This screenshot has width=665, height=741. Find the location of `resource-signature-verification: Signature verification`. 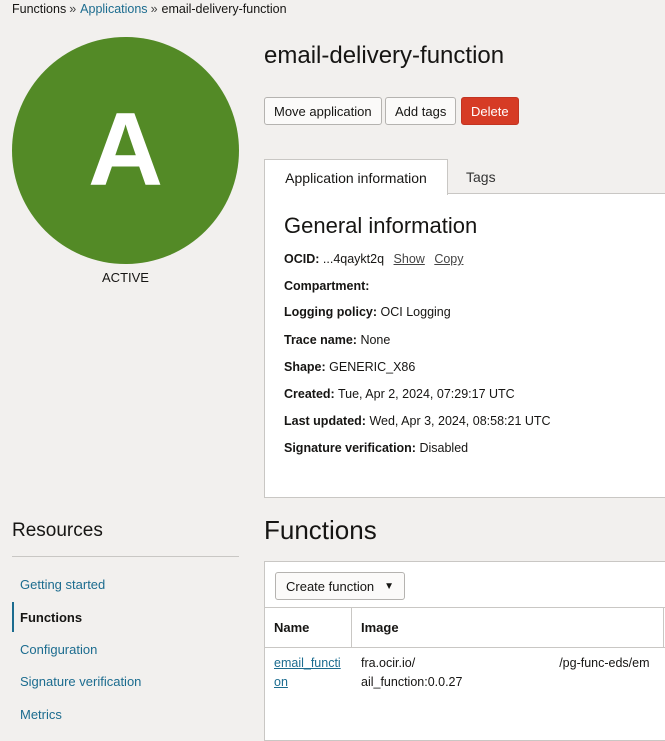

resource-signature-verification: Signature verification is located at coordinates (125, 681).